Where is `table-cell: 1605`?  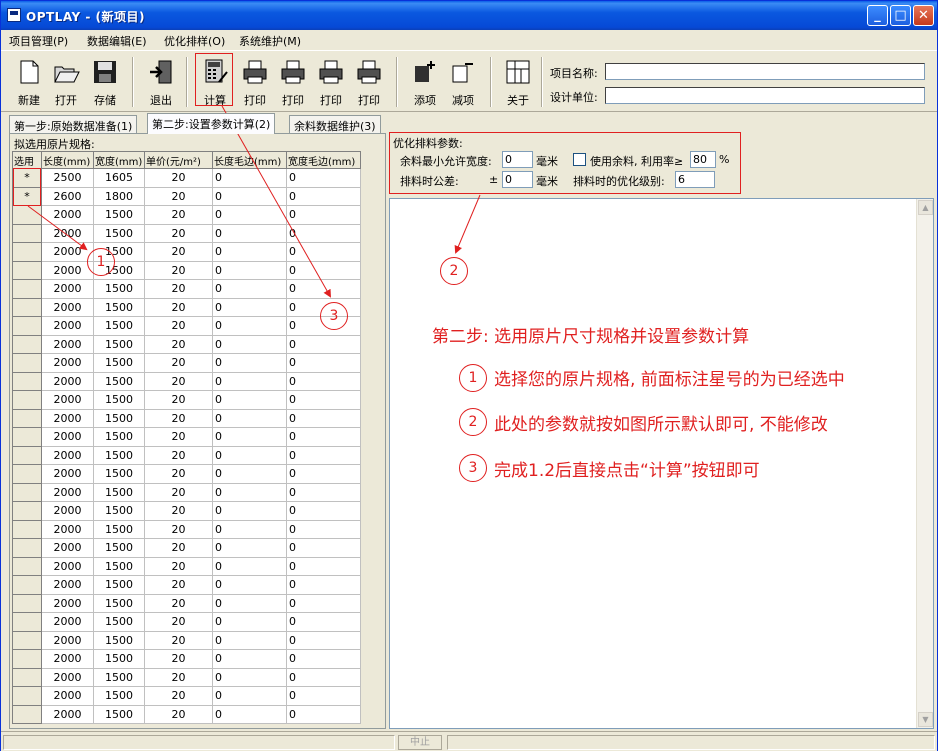
table-cell: 1605 is located at coordinates (119, 178).